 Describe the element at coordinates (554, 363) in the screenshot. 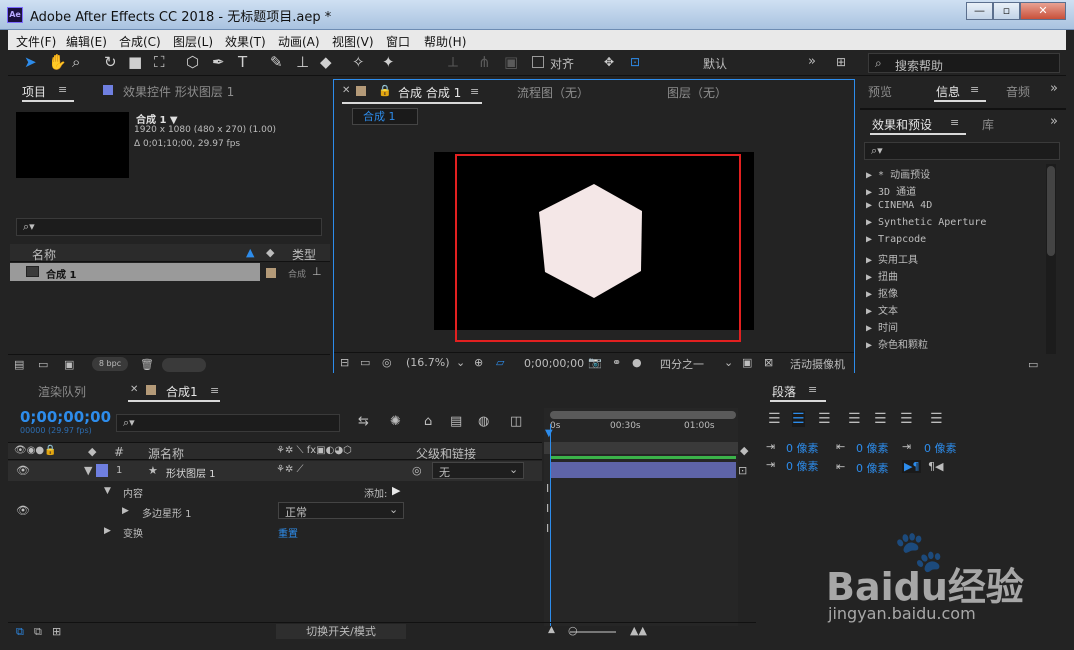

I see `viewer-timecode: 0;00;00;00` at that location.